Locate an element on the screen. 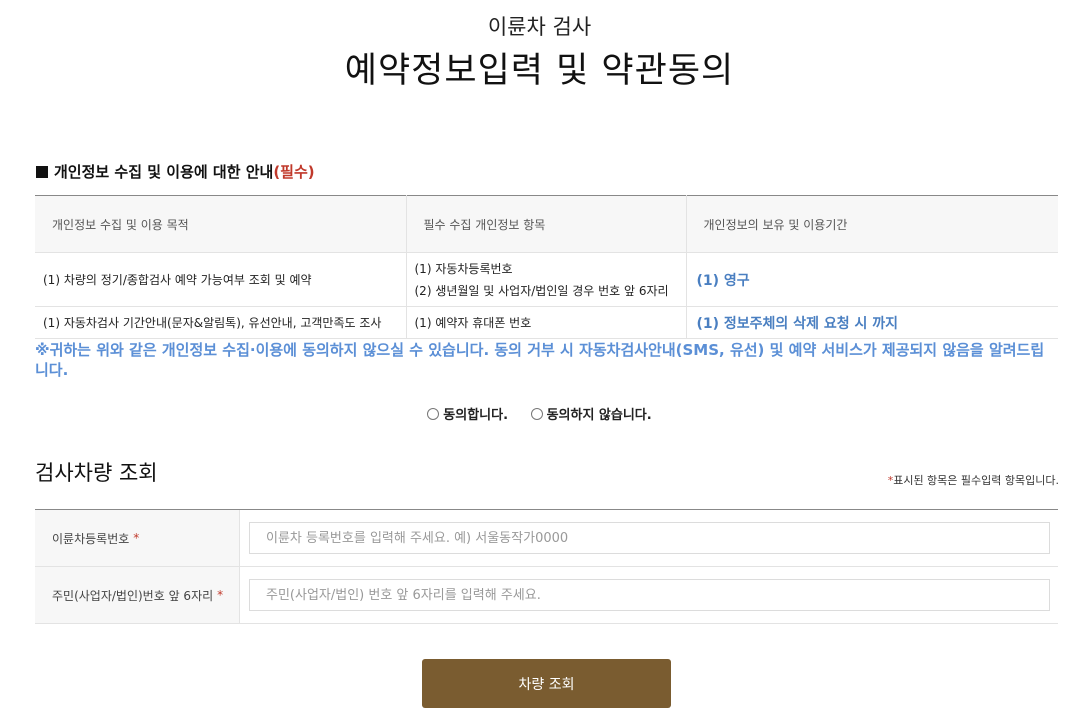 This screenshot has height=723, width=1079. id-number-input is located at coordinates (649, 595).